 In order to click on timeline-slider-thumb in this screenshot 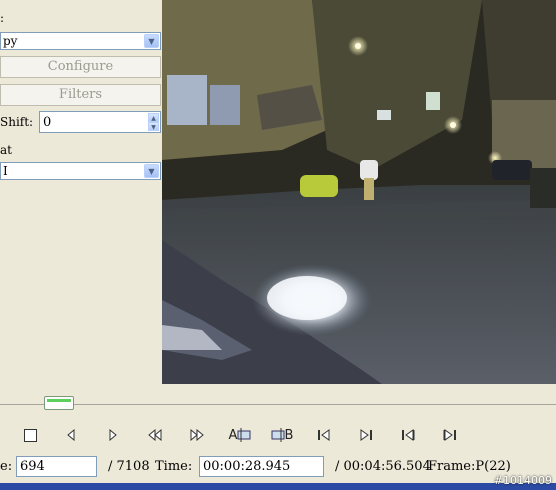, I will do `click(59, 403)`.